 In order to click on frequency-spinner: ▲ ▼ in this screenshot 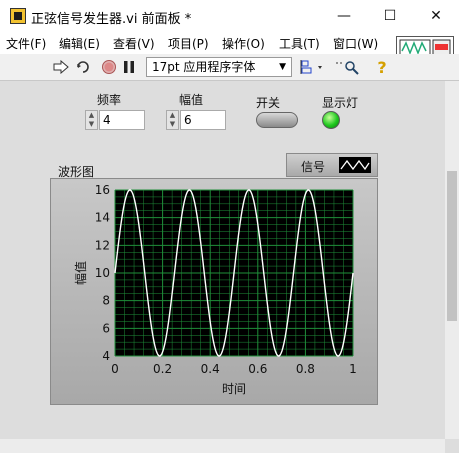, I will do `click(91, 120)`.